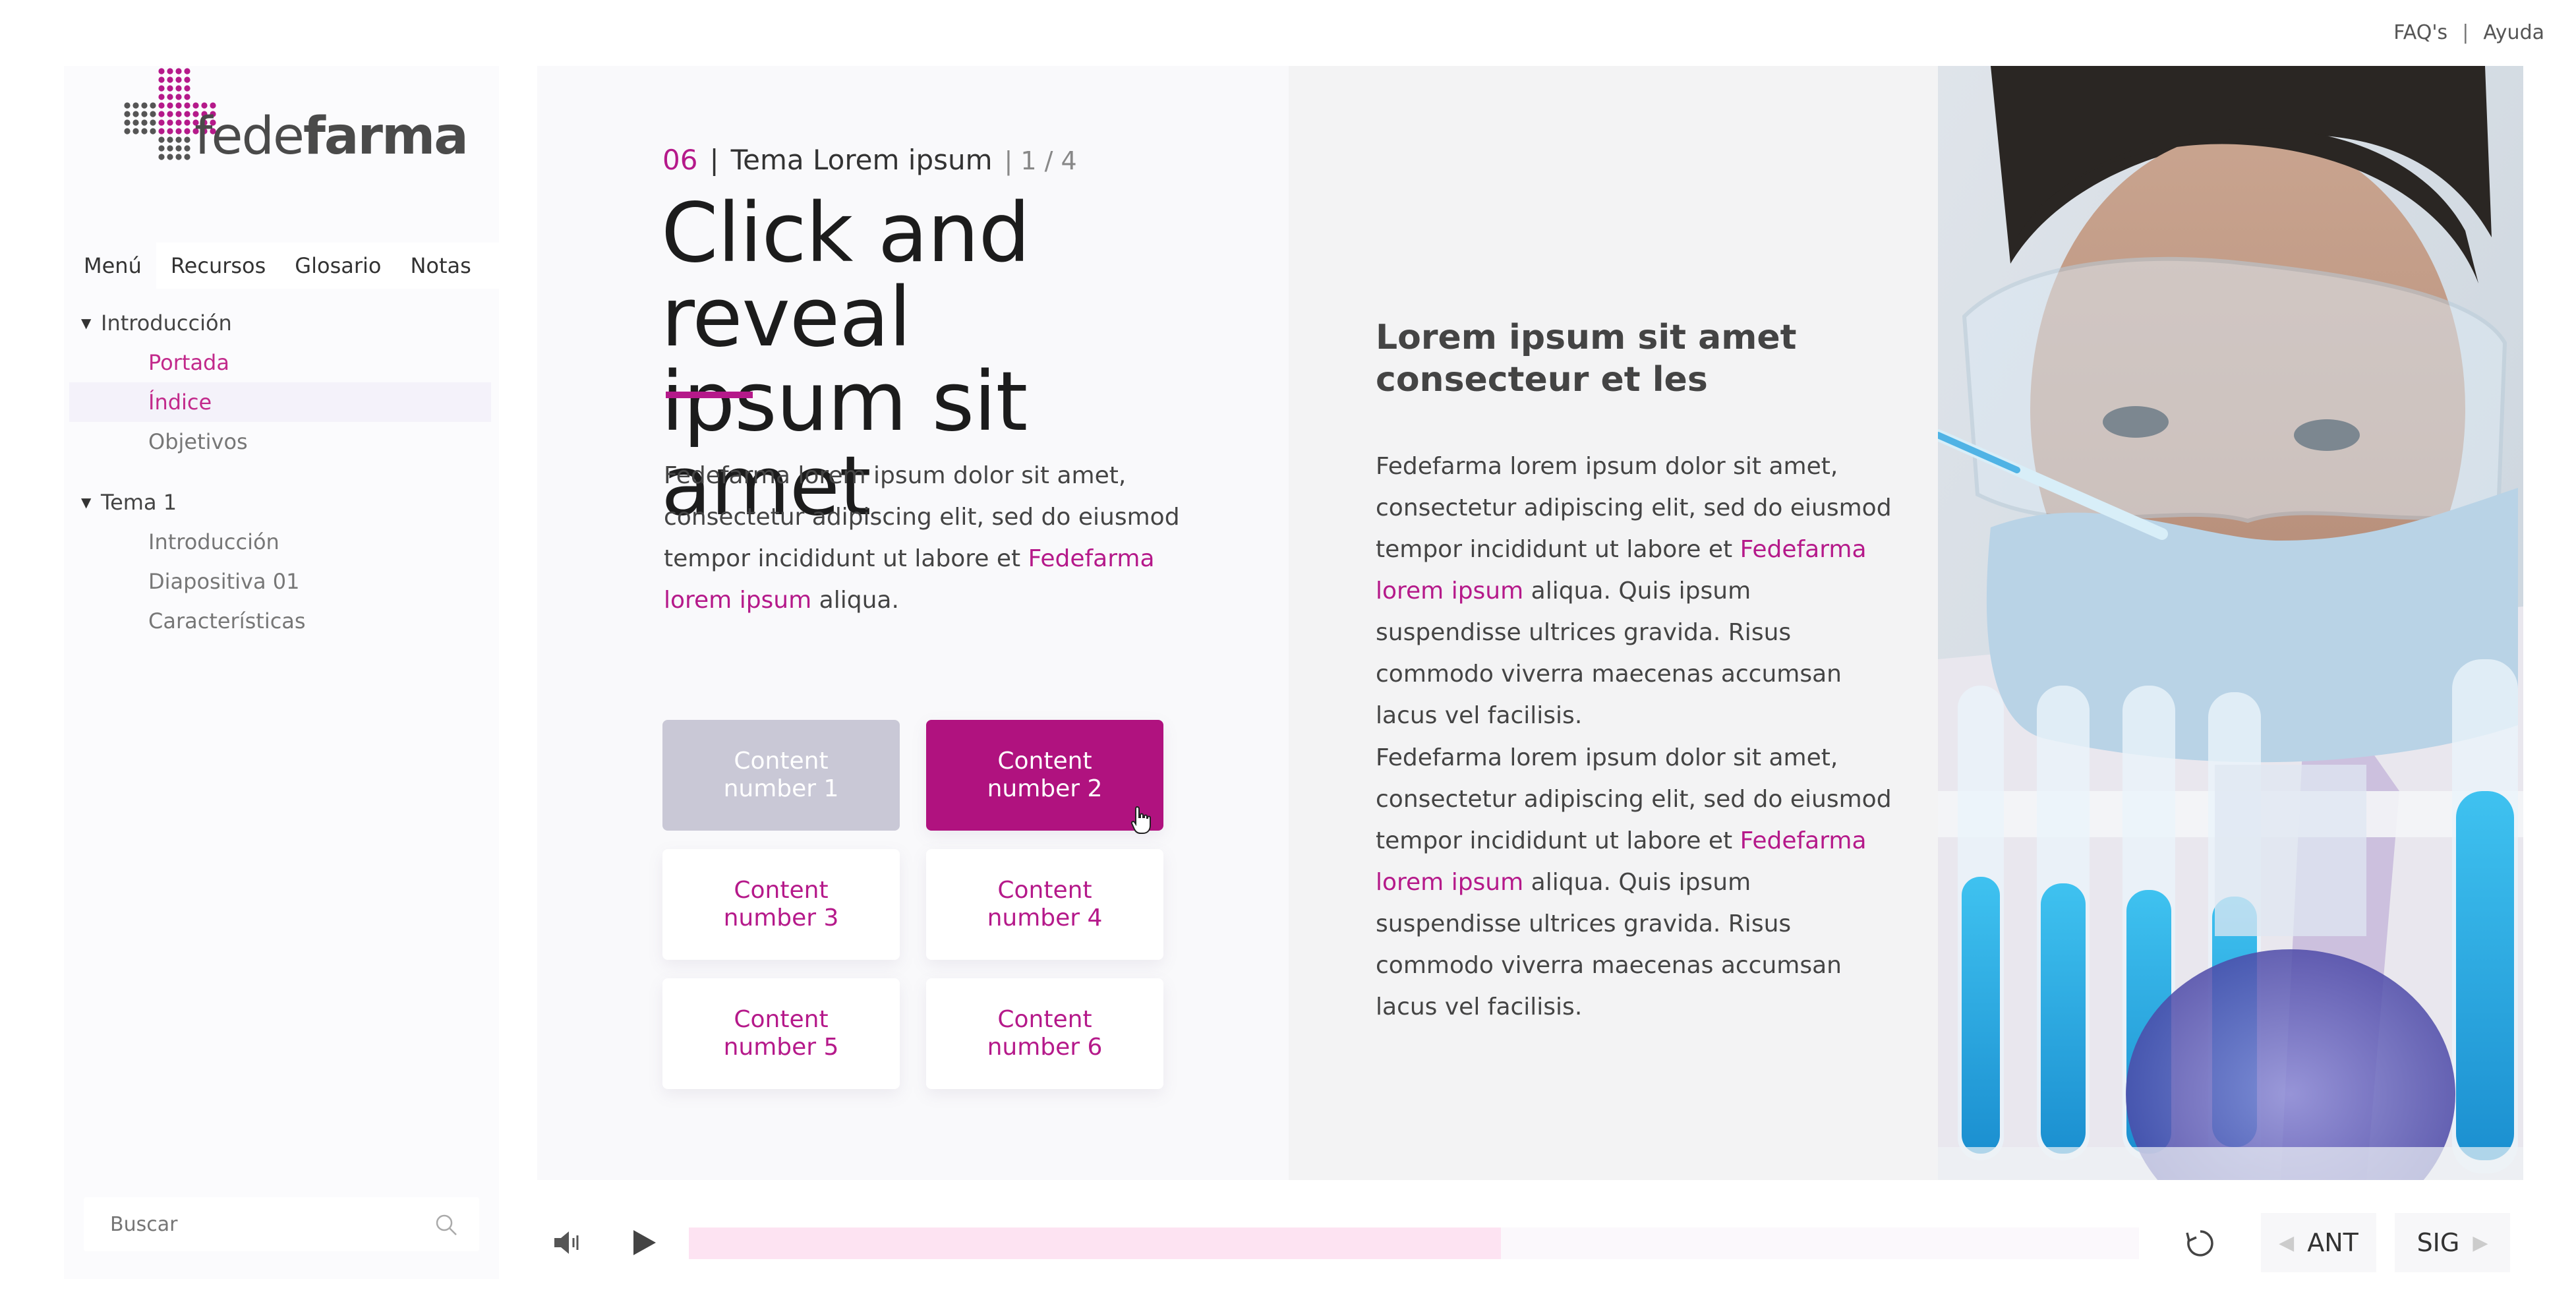 This screenshot has width=2576, height=1300. I want to click on topic-number: 06, so click(680, 160).